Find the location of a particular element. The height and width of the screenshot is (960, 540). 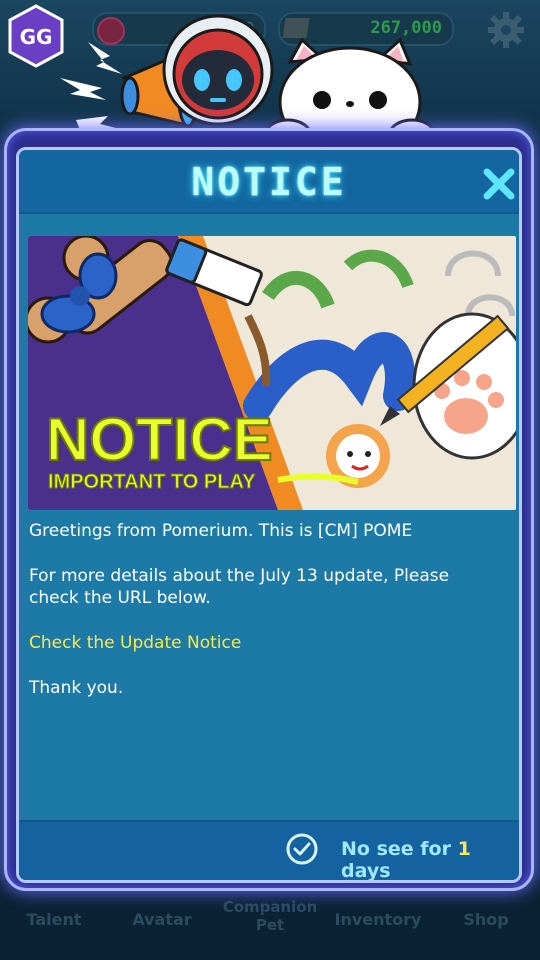

gear-icon is located at coordinates (506, 30).